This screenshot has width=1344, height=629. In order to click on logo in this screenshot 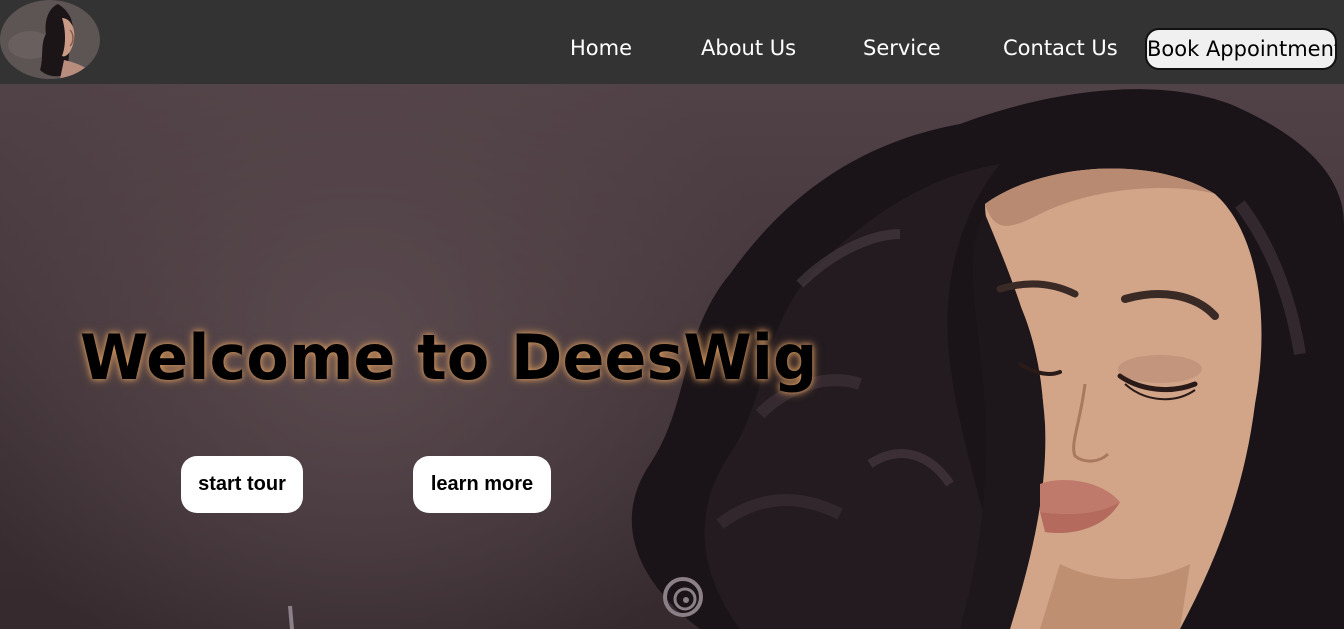, I will do `click(50, 39)`.